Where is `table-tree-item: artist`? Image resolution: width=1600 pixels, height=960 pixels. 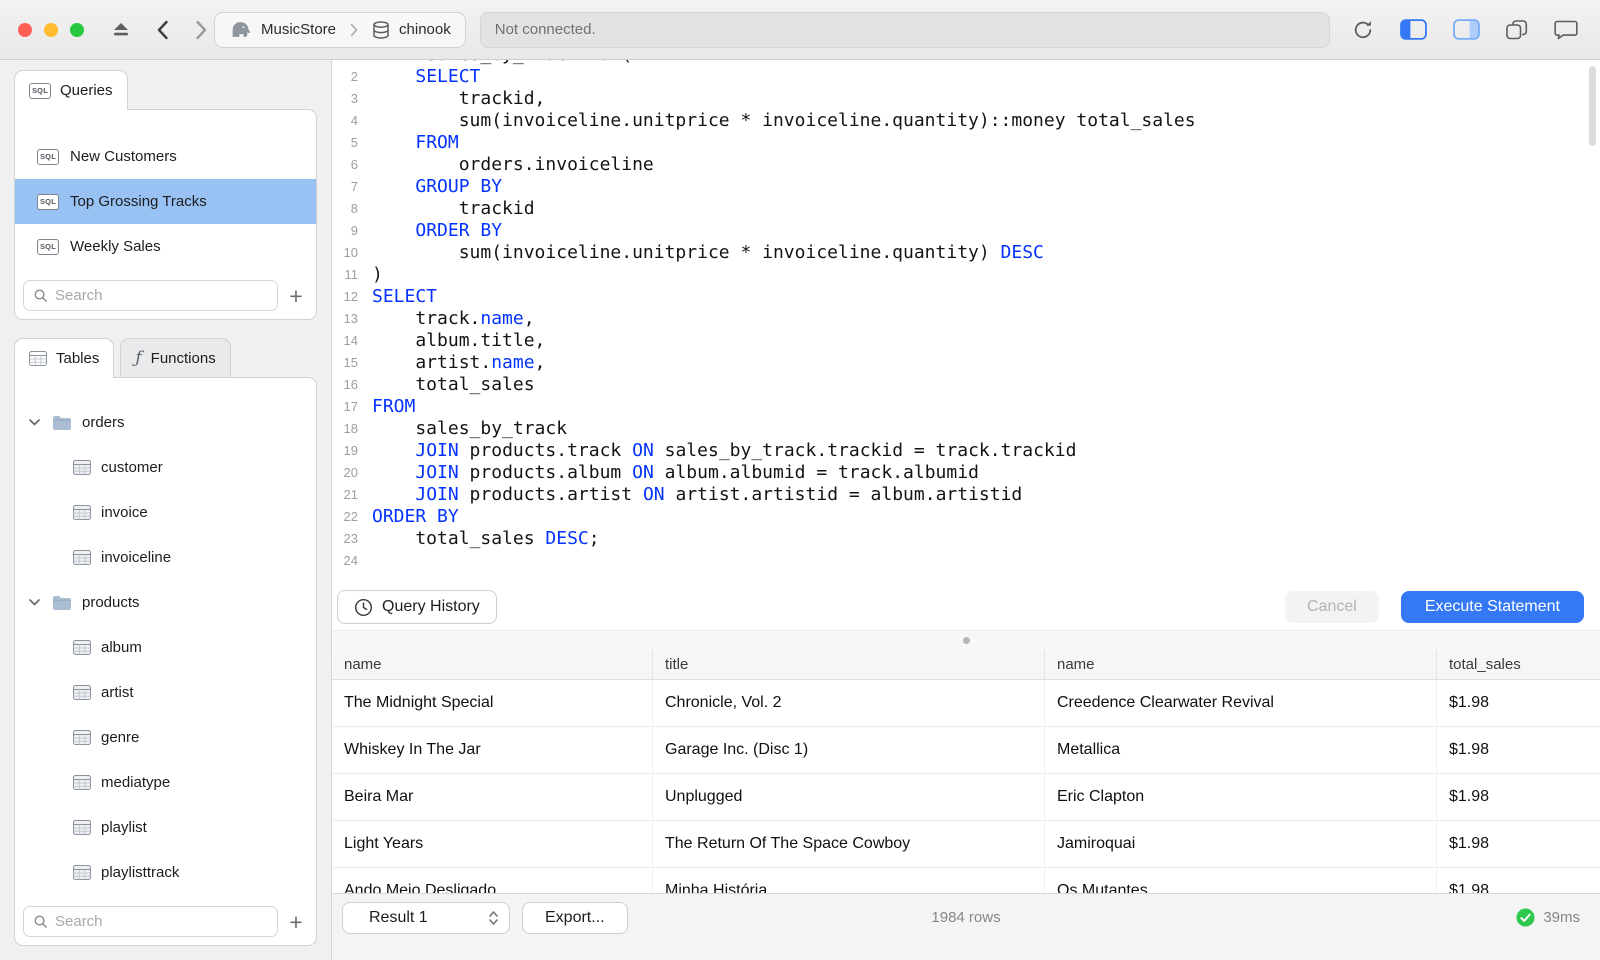
table-tree-item: artist is located at coordinates (165, 692).